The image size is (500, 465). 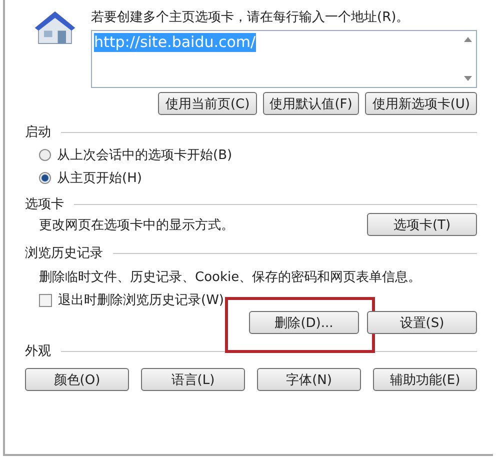 What do you see at coordinates (99, 178) in the screenshot?
I see `radio-label: 从主页开始(H)` at bounding box center [99, 178].